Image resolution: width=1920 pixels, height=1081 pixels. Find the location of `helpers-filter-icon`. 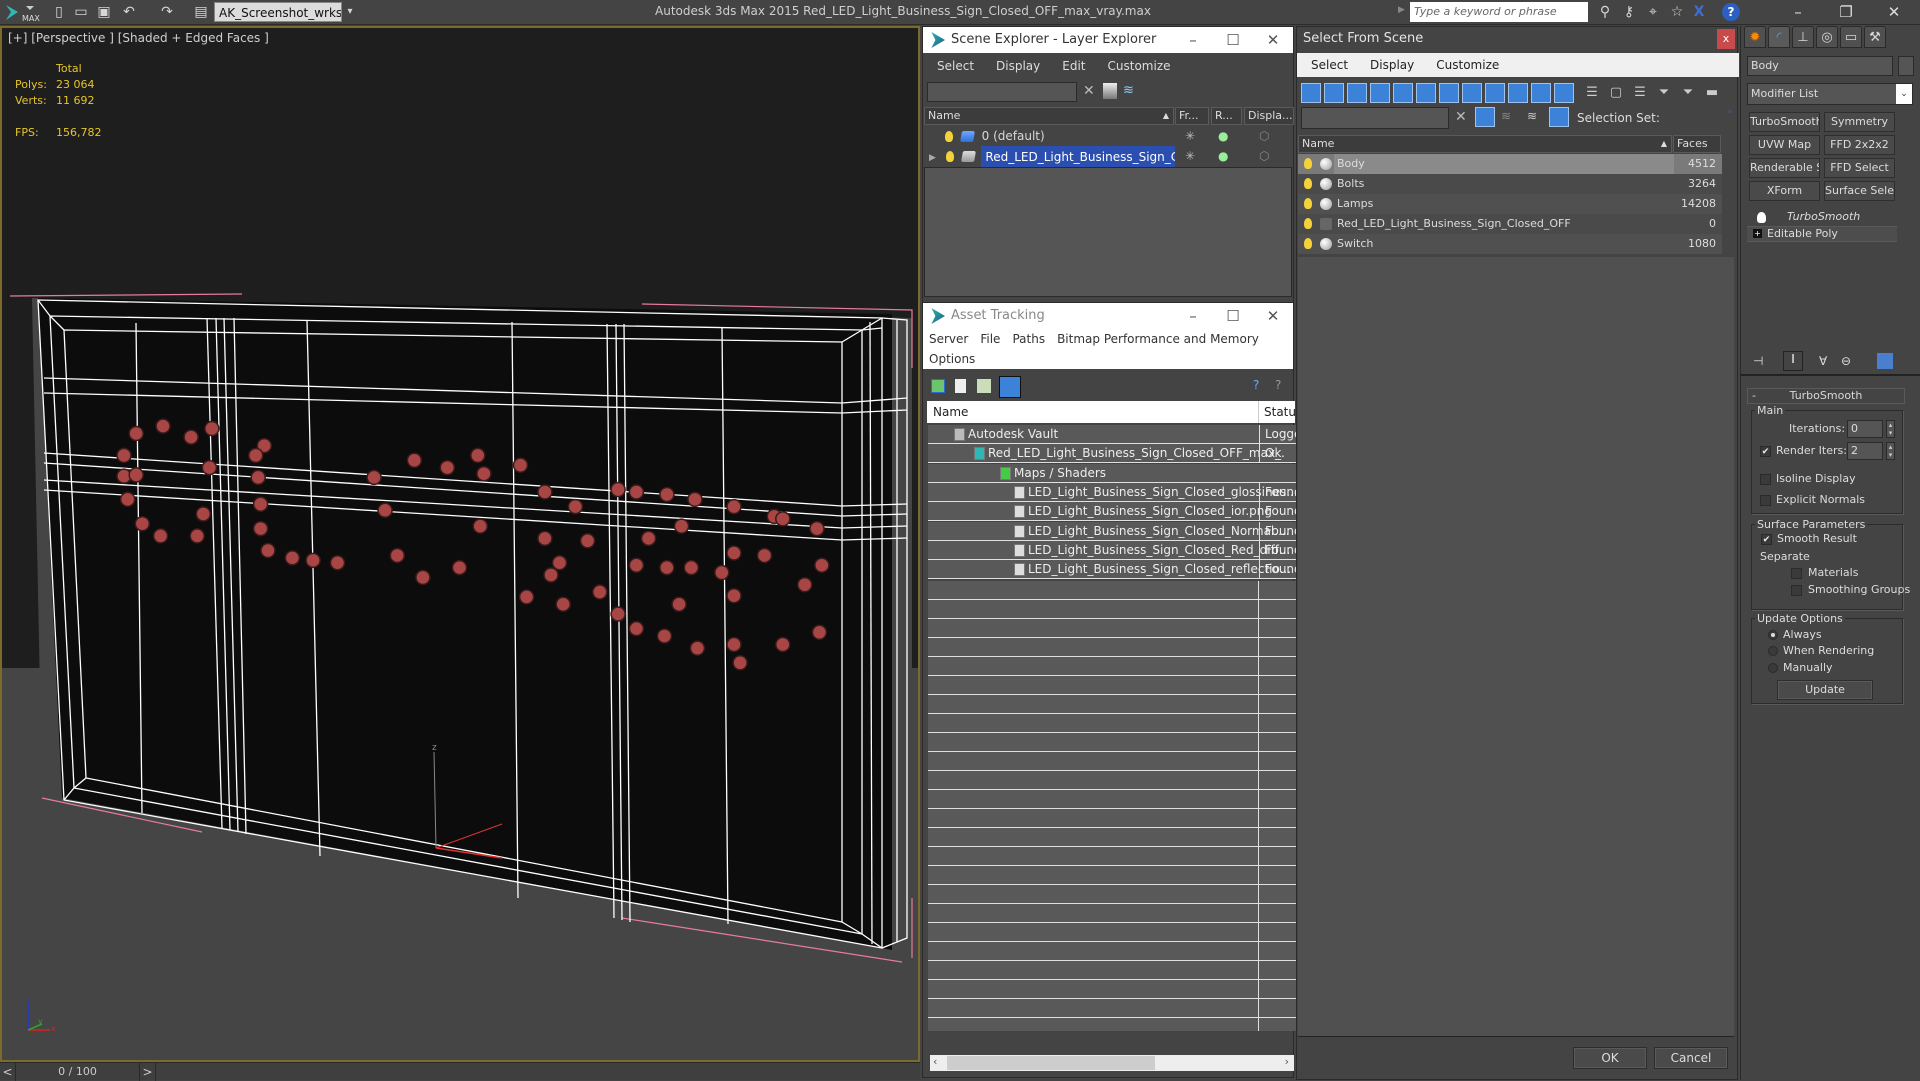

helpers-filter-icon is located at coordinates (1403, 93).